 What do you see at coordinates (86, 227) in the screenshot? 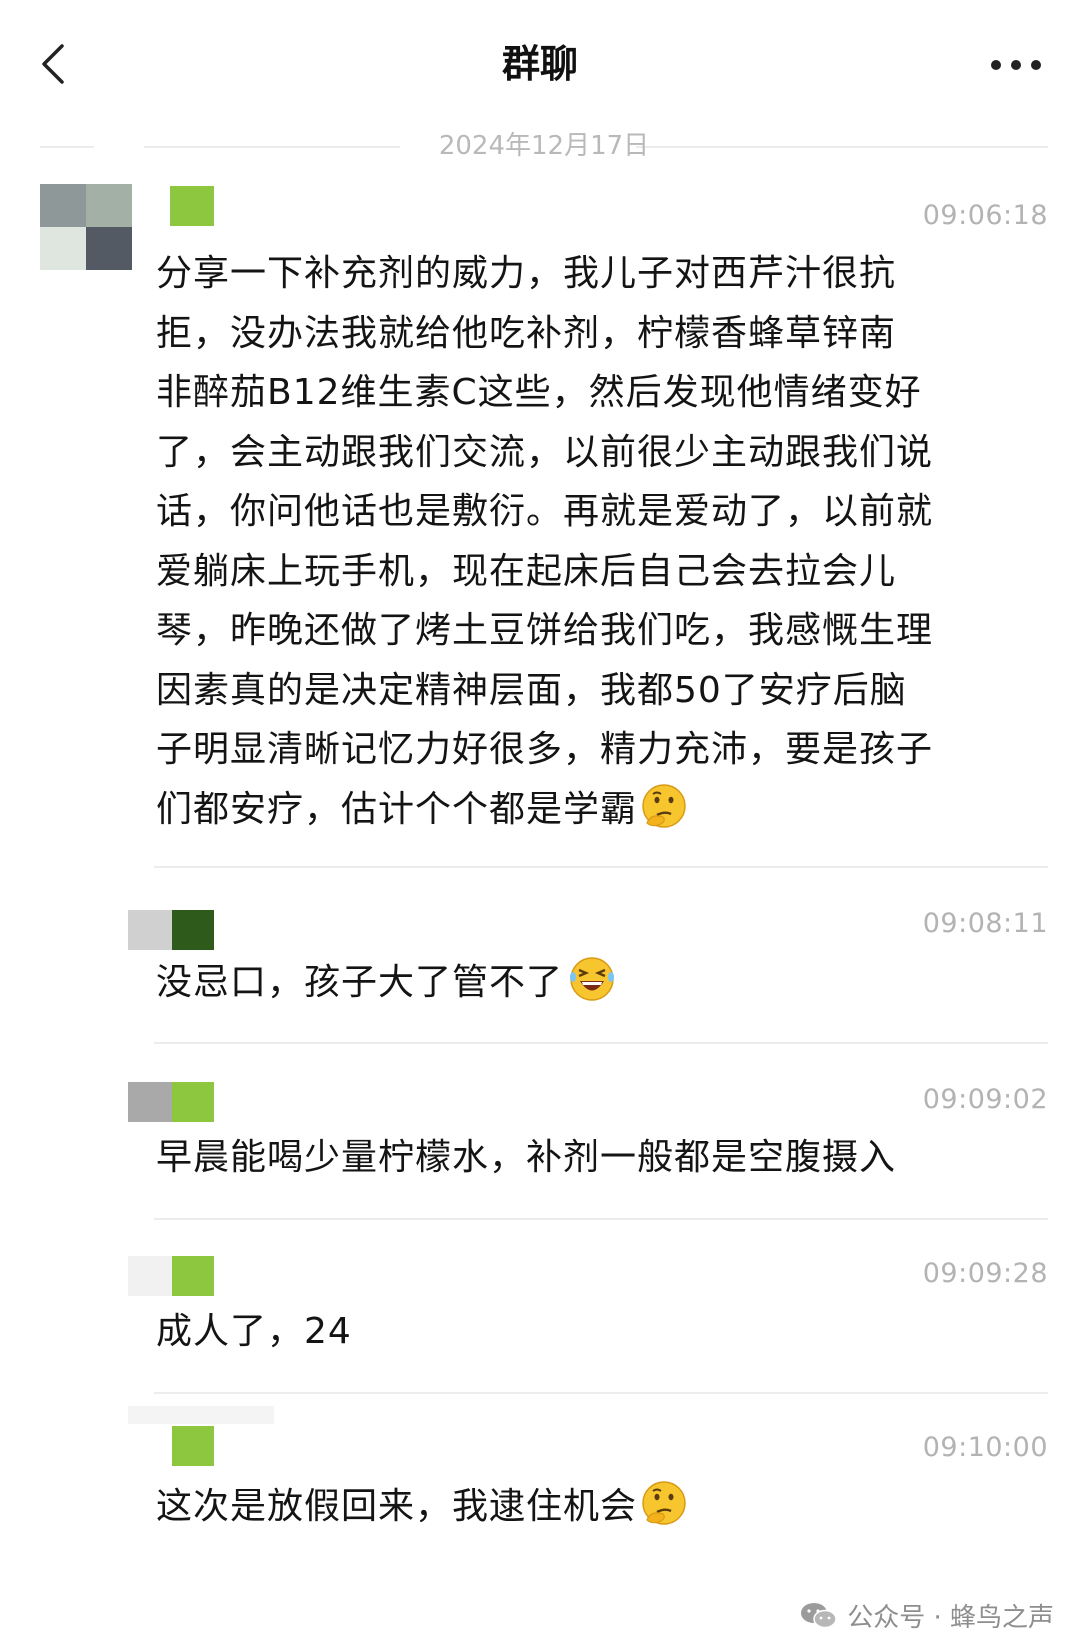
I see `avatar` at bounding box center [86, 227].